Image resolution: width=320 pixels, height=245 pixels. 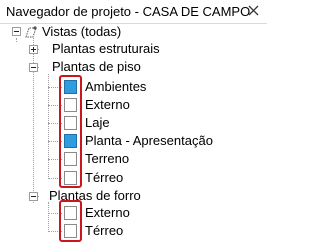 I want to click on tree-item-terreo: Térreo, so click(x=104, y=178).